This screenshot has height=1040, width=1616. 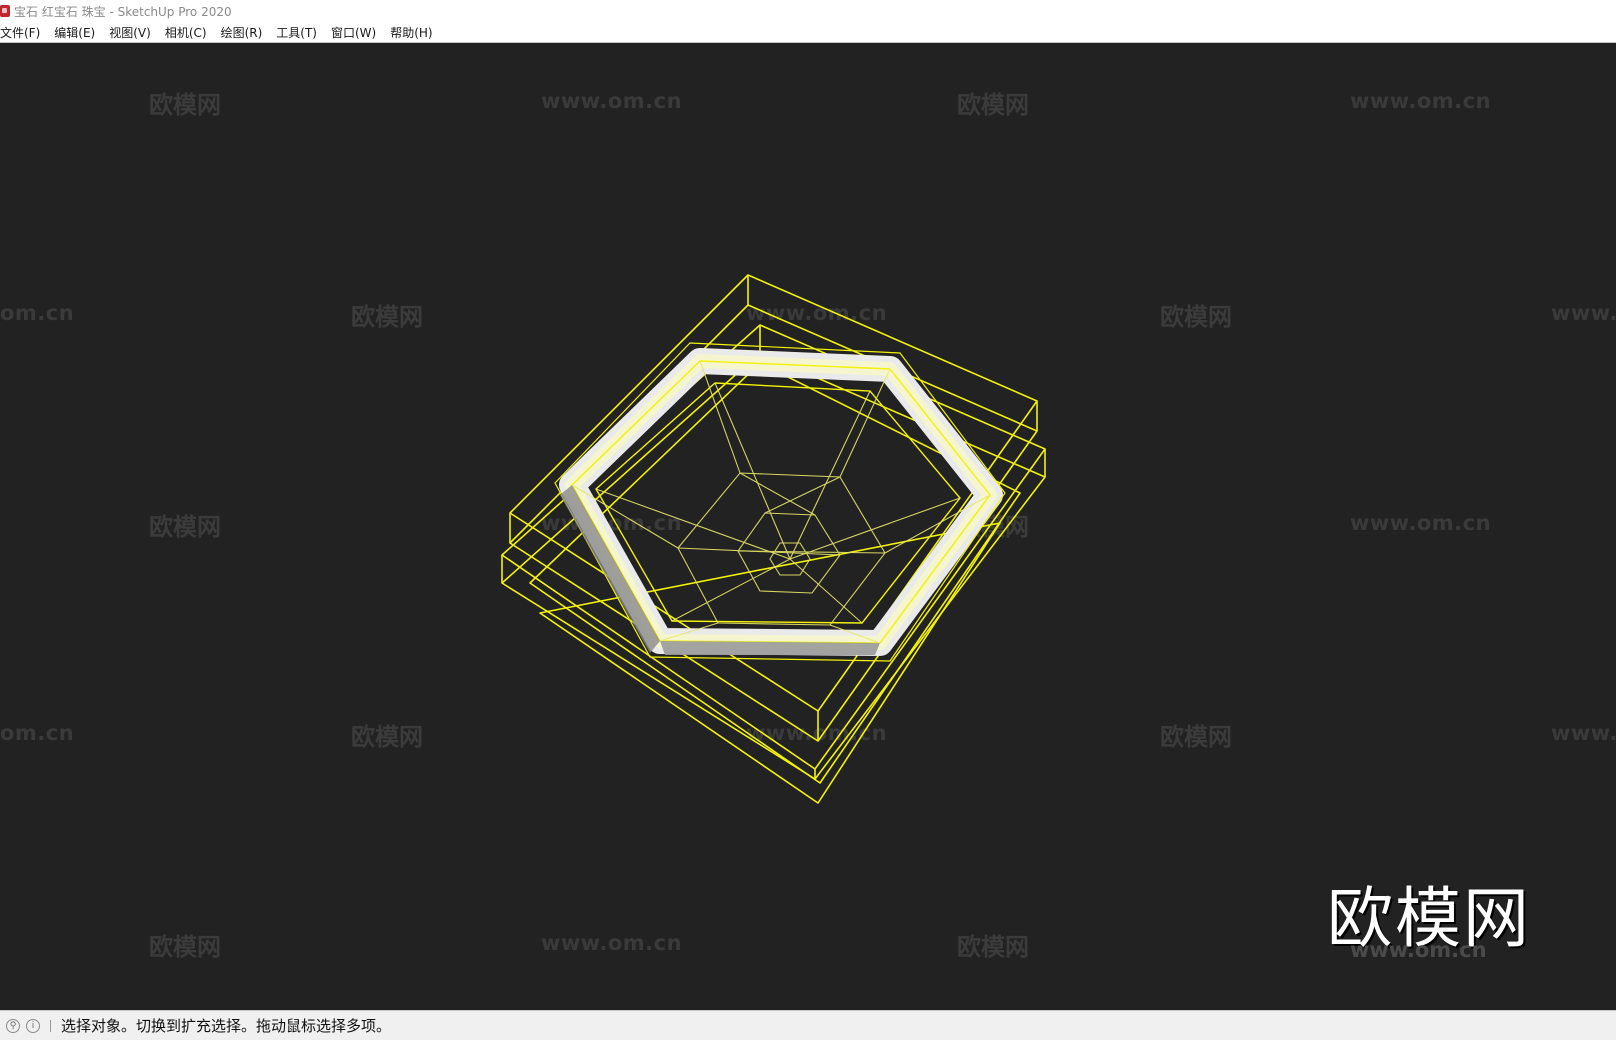 What do you see at coordinates (33, 1025) in the screenshot?
I see `info-icon: i` at bounding box center [33, 1025].